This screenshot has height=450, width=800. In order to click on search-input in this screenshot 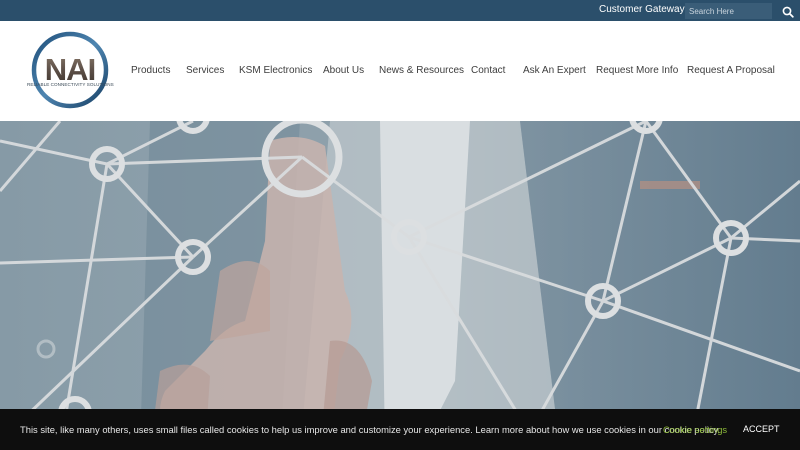, I will do `click(728, 11)`.